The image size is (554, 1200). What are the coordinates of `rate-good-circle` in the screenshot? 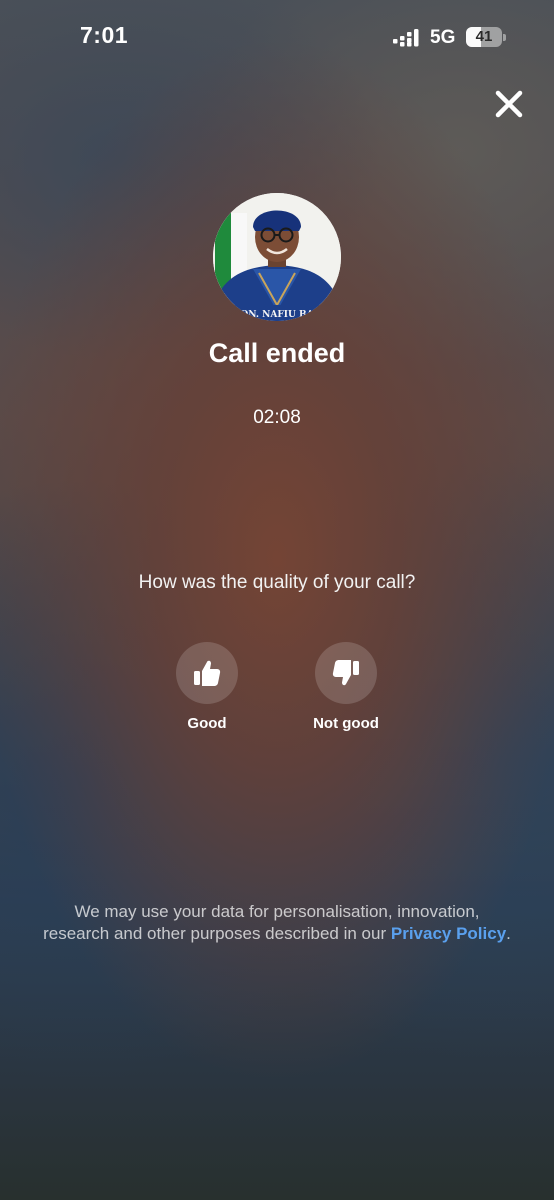 It's located at (207, 673).